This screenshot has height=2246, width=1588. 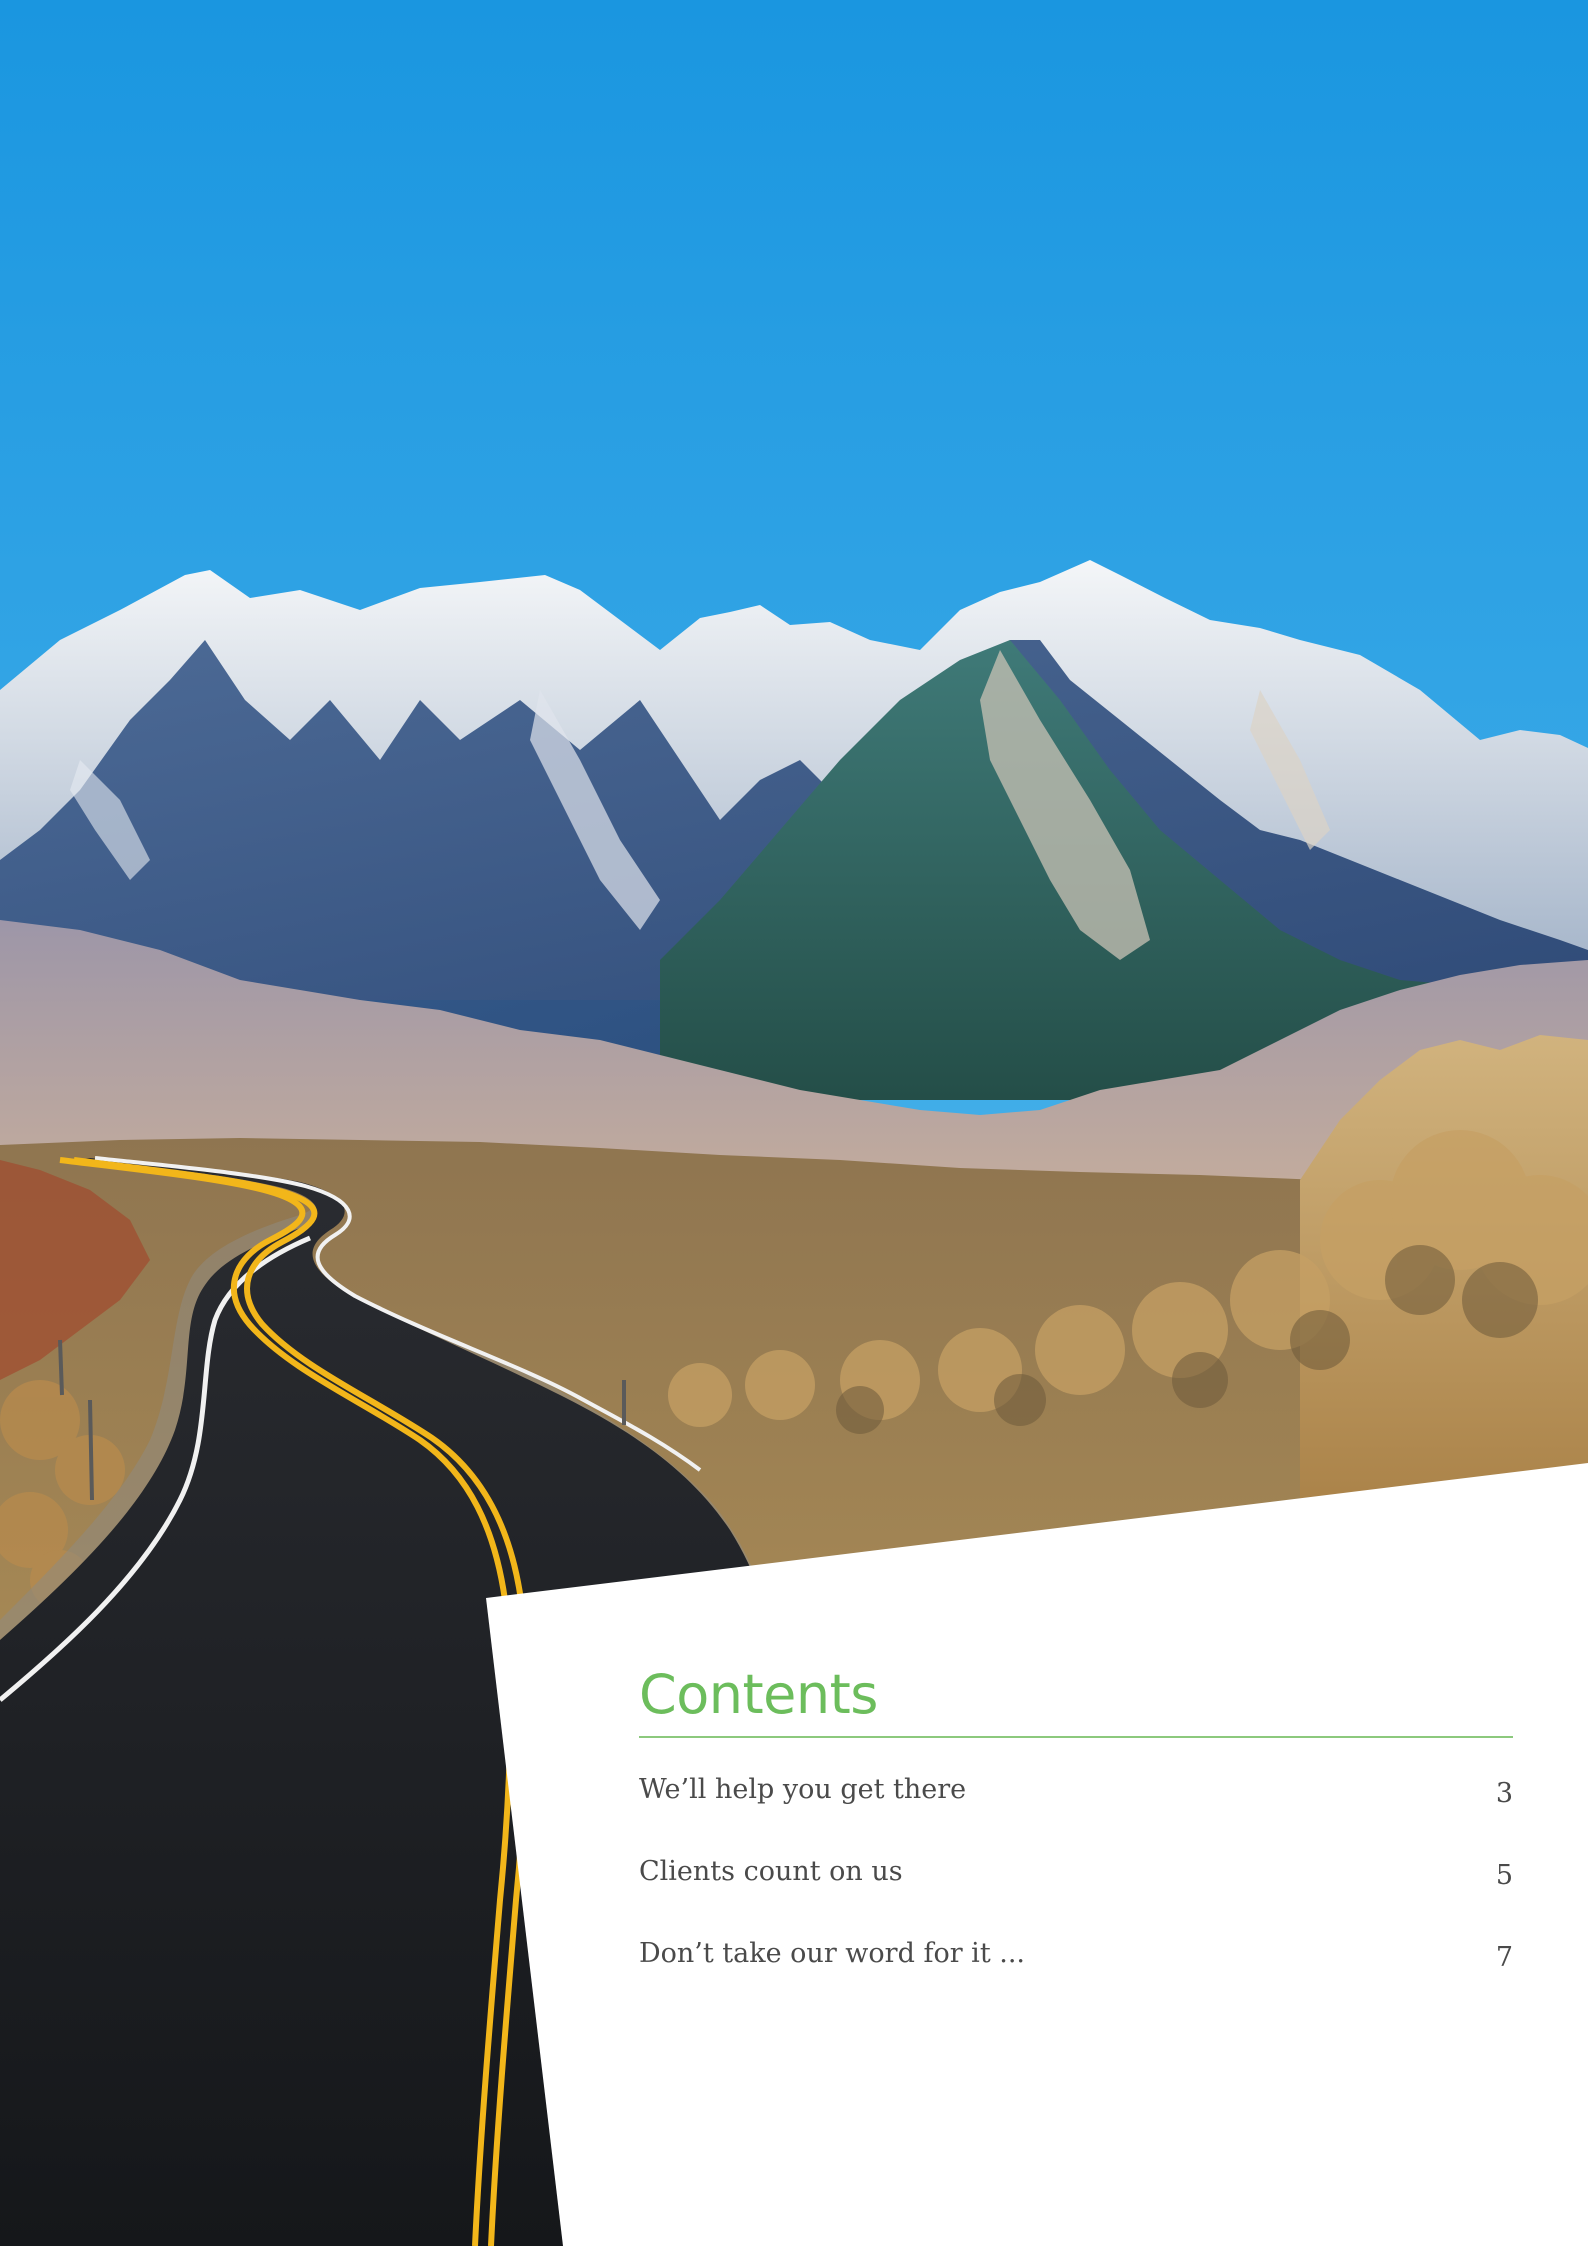 What do you see at coordinates (1076, 1703) in the screenshot?
I see `contents-title: Contents` at bounding box center [1076, 1703].